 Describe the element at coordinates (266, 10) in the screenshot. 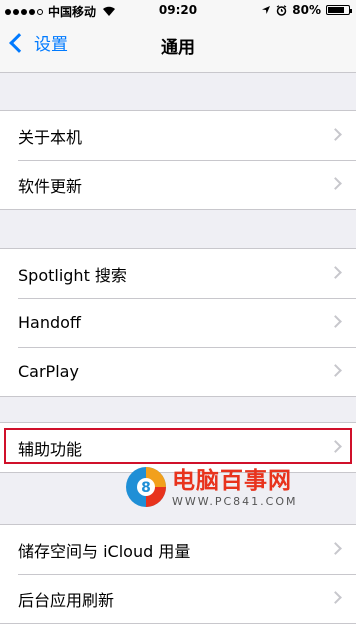

I see `location-arrow-icon` at that location.